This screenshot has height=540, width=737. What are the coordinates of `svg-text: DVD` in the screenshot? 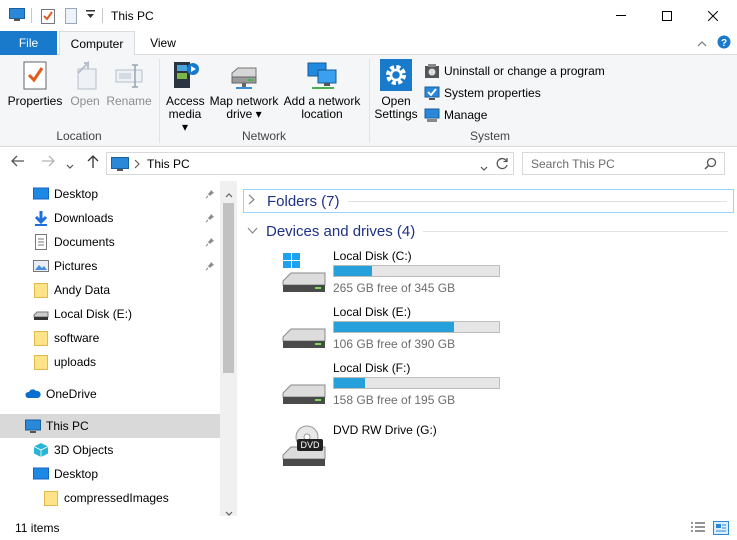 It's located at (310, 445).